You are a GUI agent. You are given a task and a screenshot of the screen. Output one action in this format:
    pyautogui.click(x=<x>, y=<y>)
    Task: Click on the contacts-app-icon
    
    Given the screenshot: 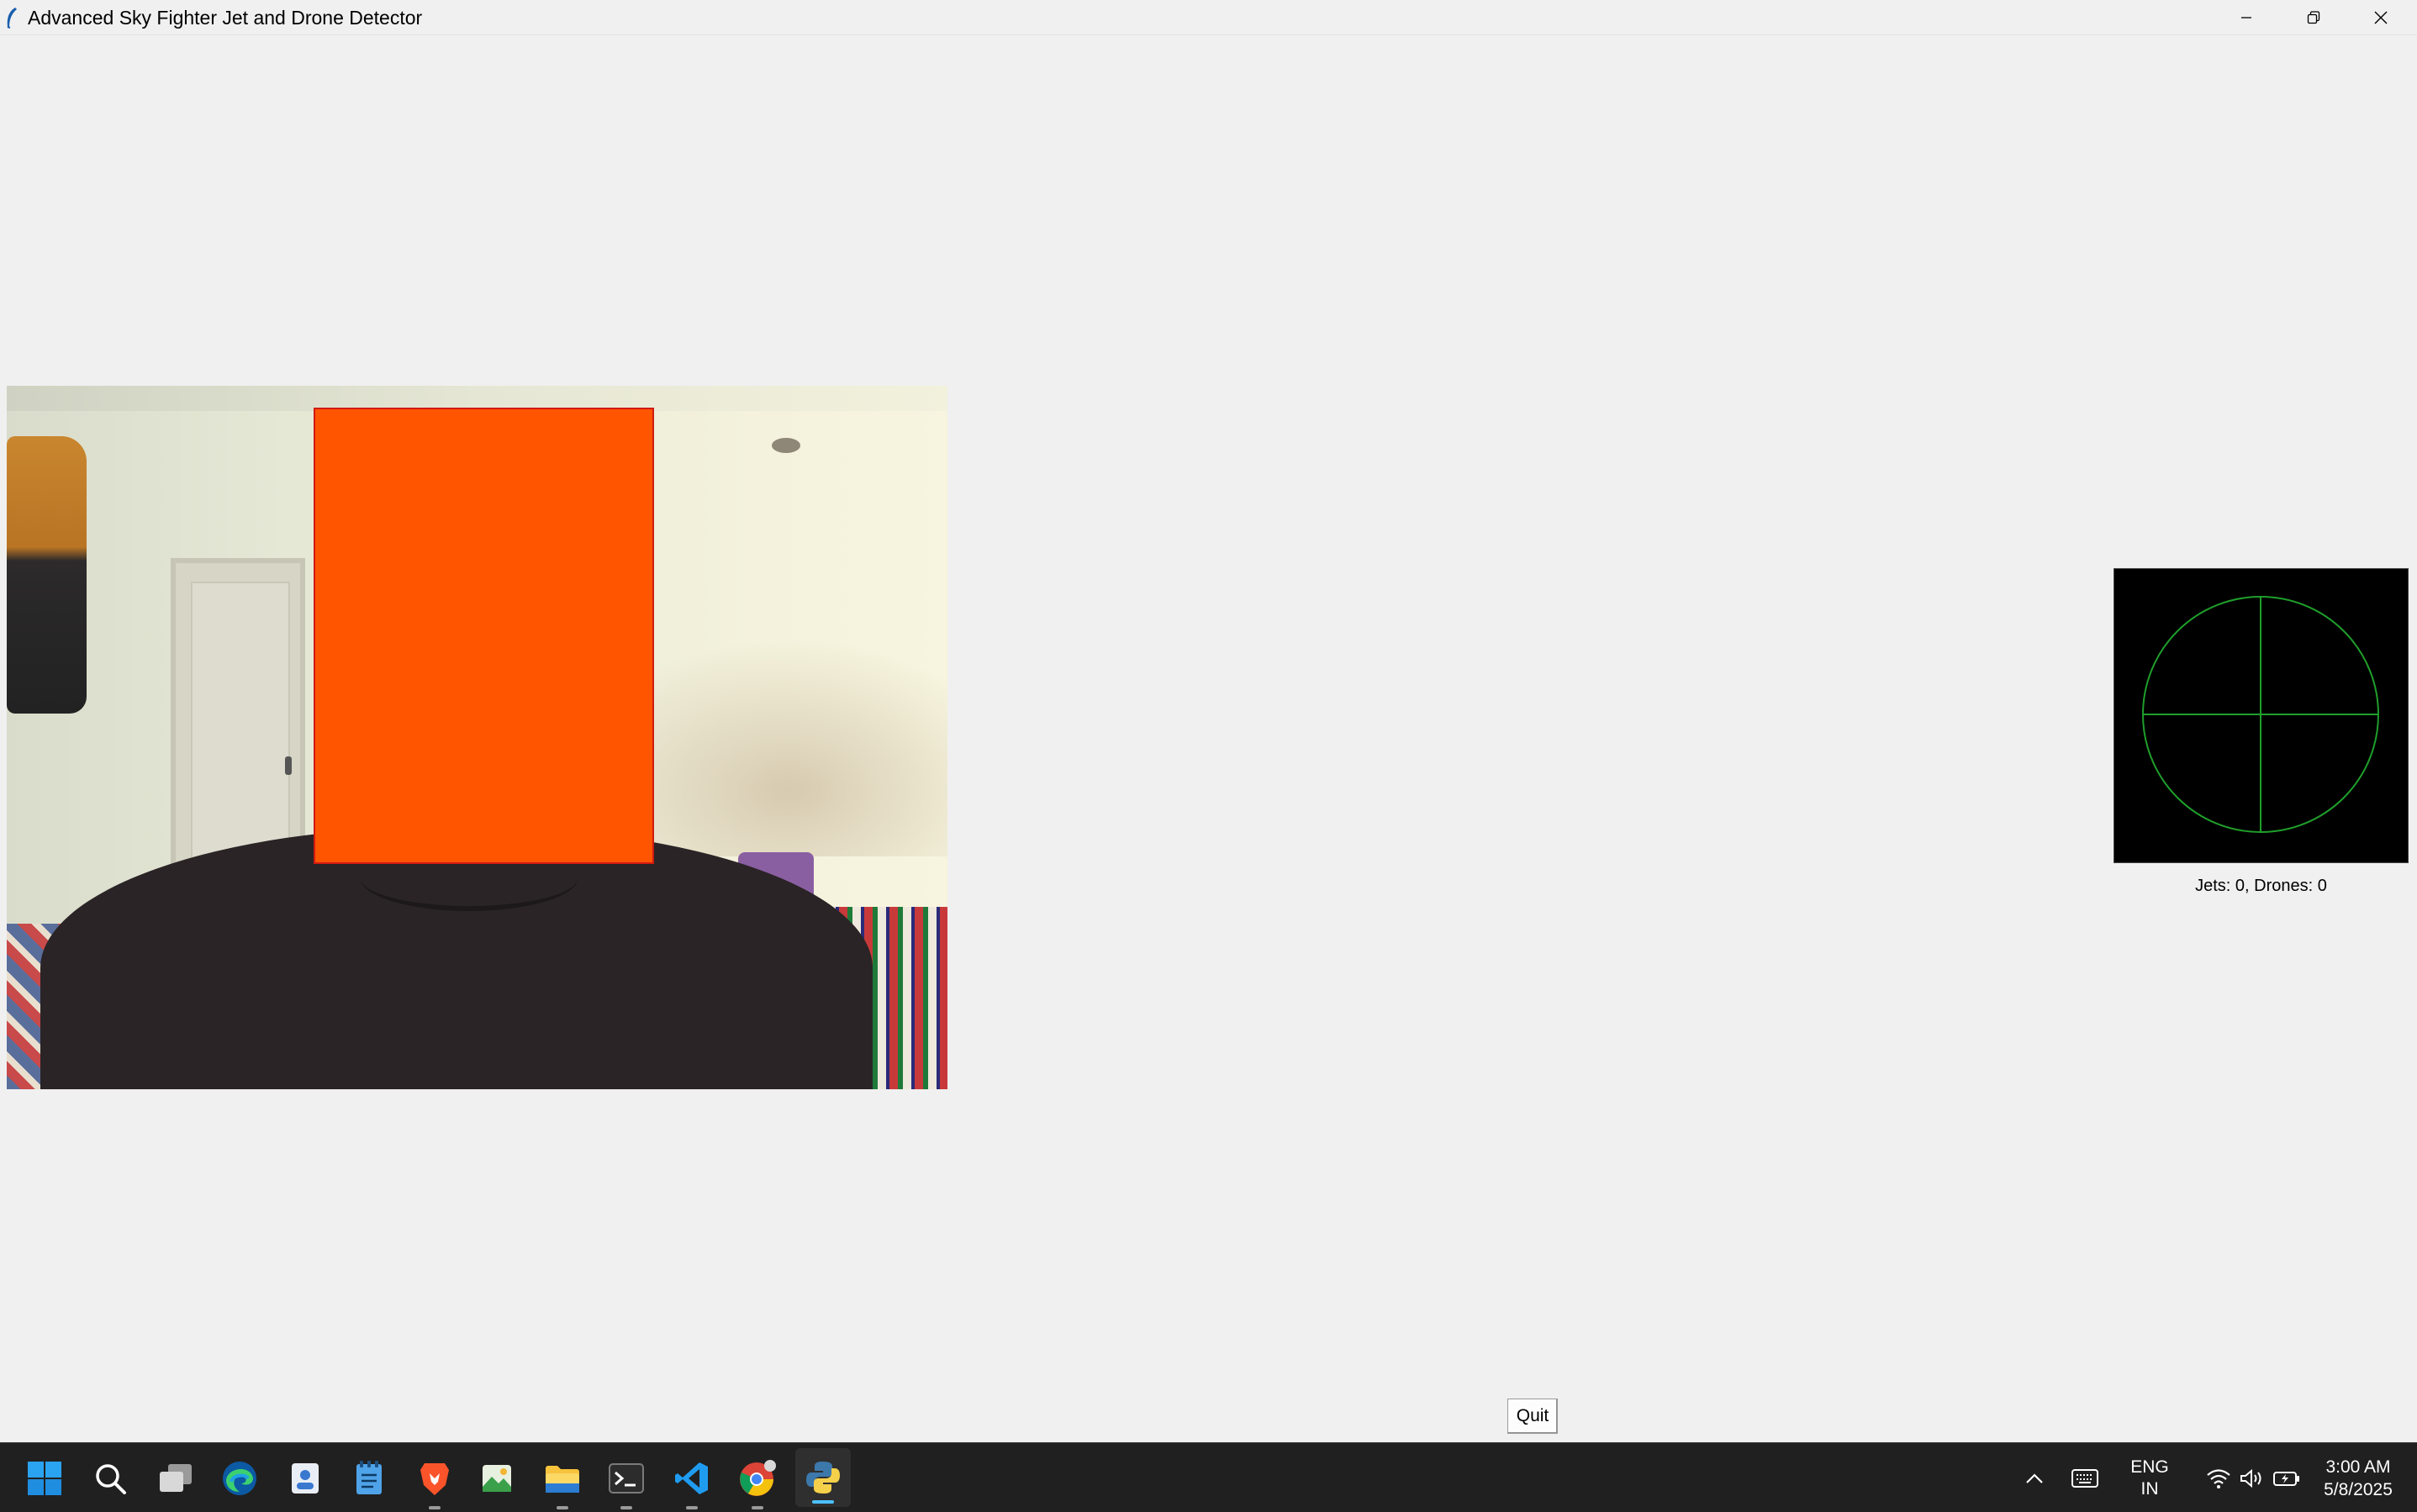 What is the action you would take?
    pyautogui.click(x=305, y=1478)
    